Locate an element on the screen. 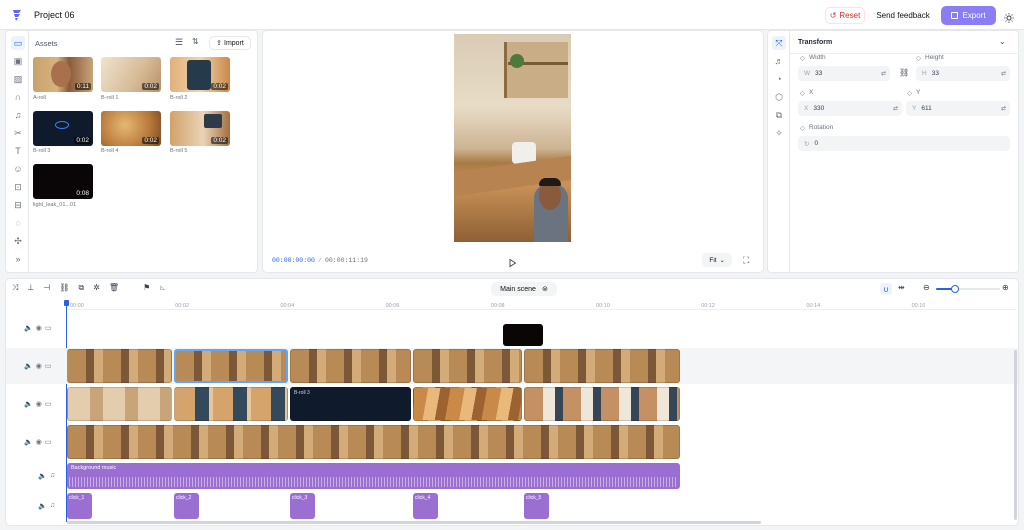 This screenshot has width=1024, height=530. sort-icon: ⇅ is located at coordinates (195, 41).